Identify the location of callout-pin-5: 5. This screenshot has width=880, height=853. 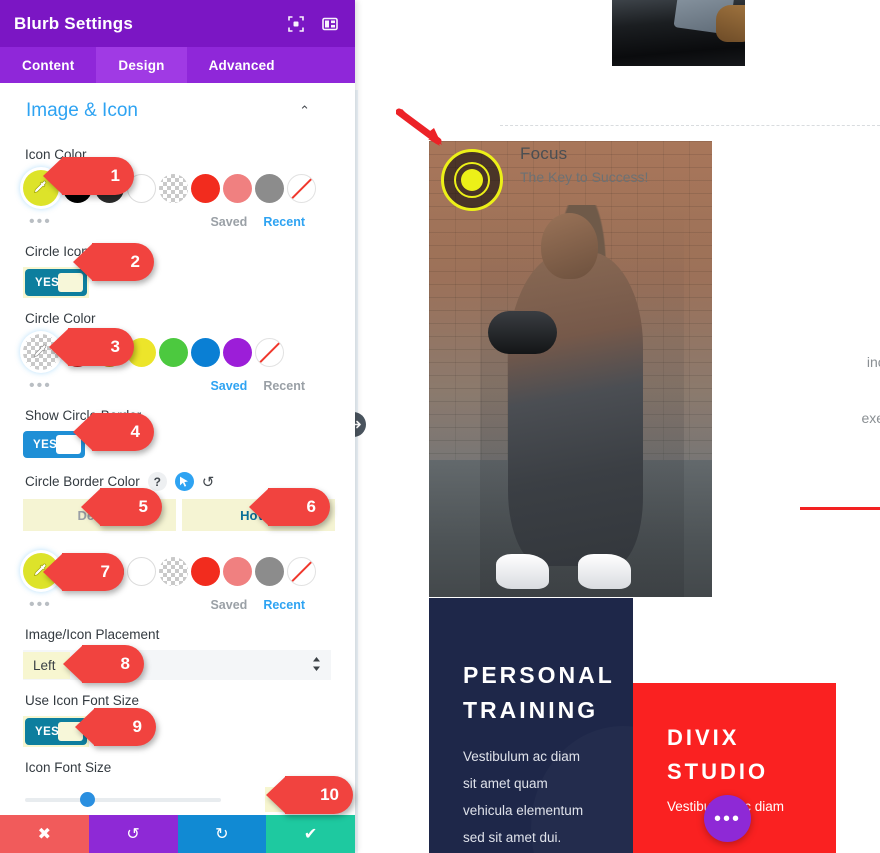
(121, 507).